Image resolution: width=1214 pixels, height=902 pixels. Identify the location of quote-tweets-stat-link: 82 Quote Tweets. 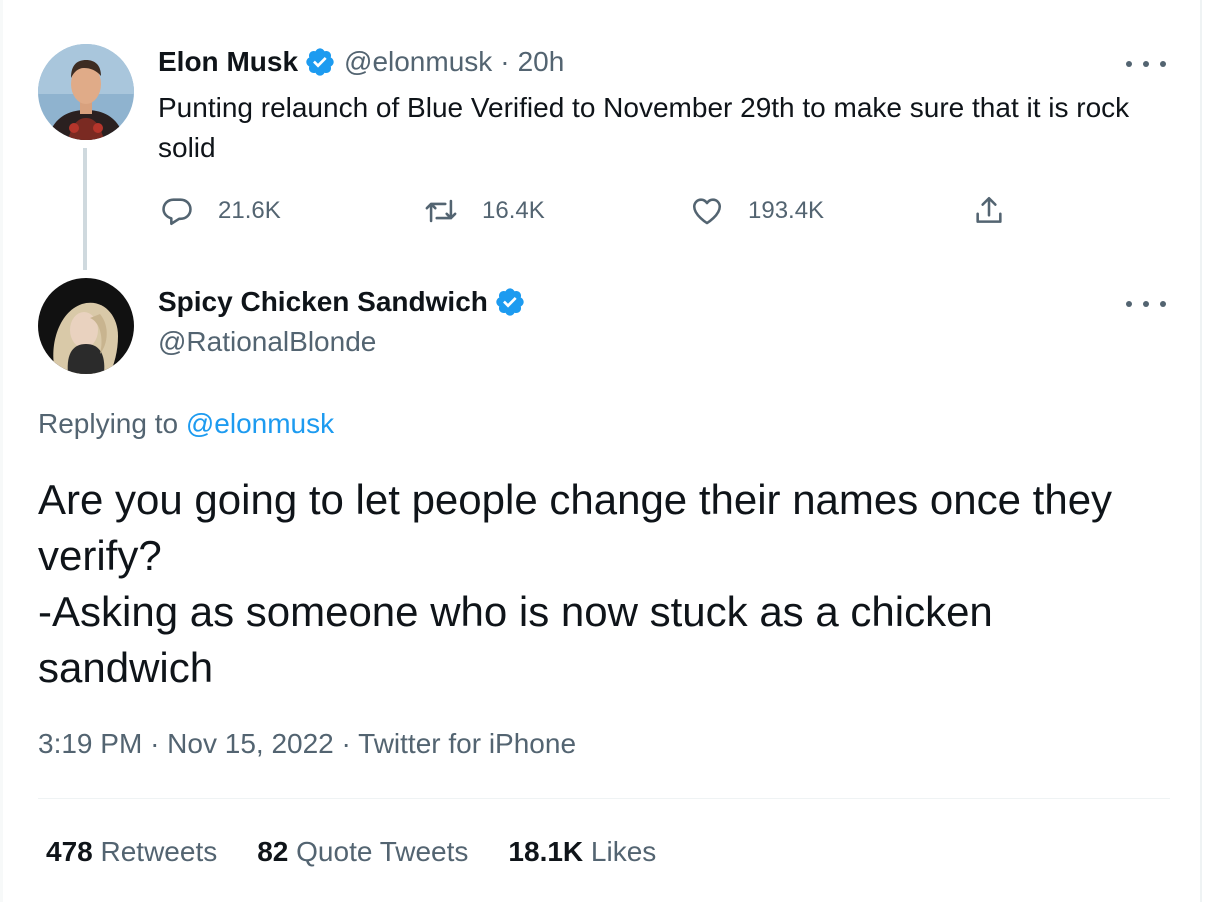
(362, 852).